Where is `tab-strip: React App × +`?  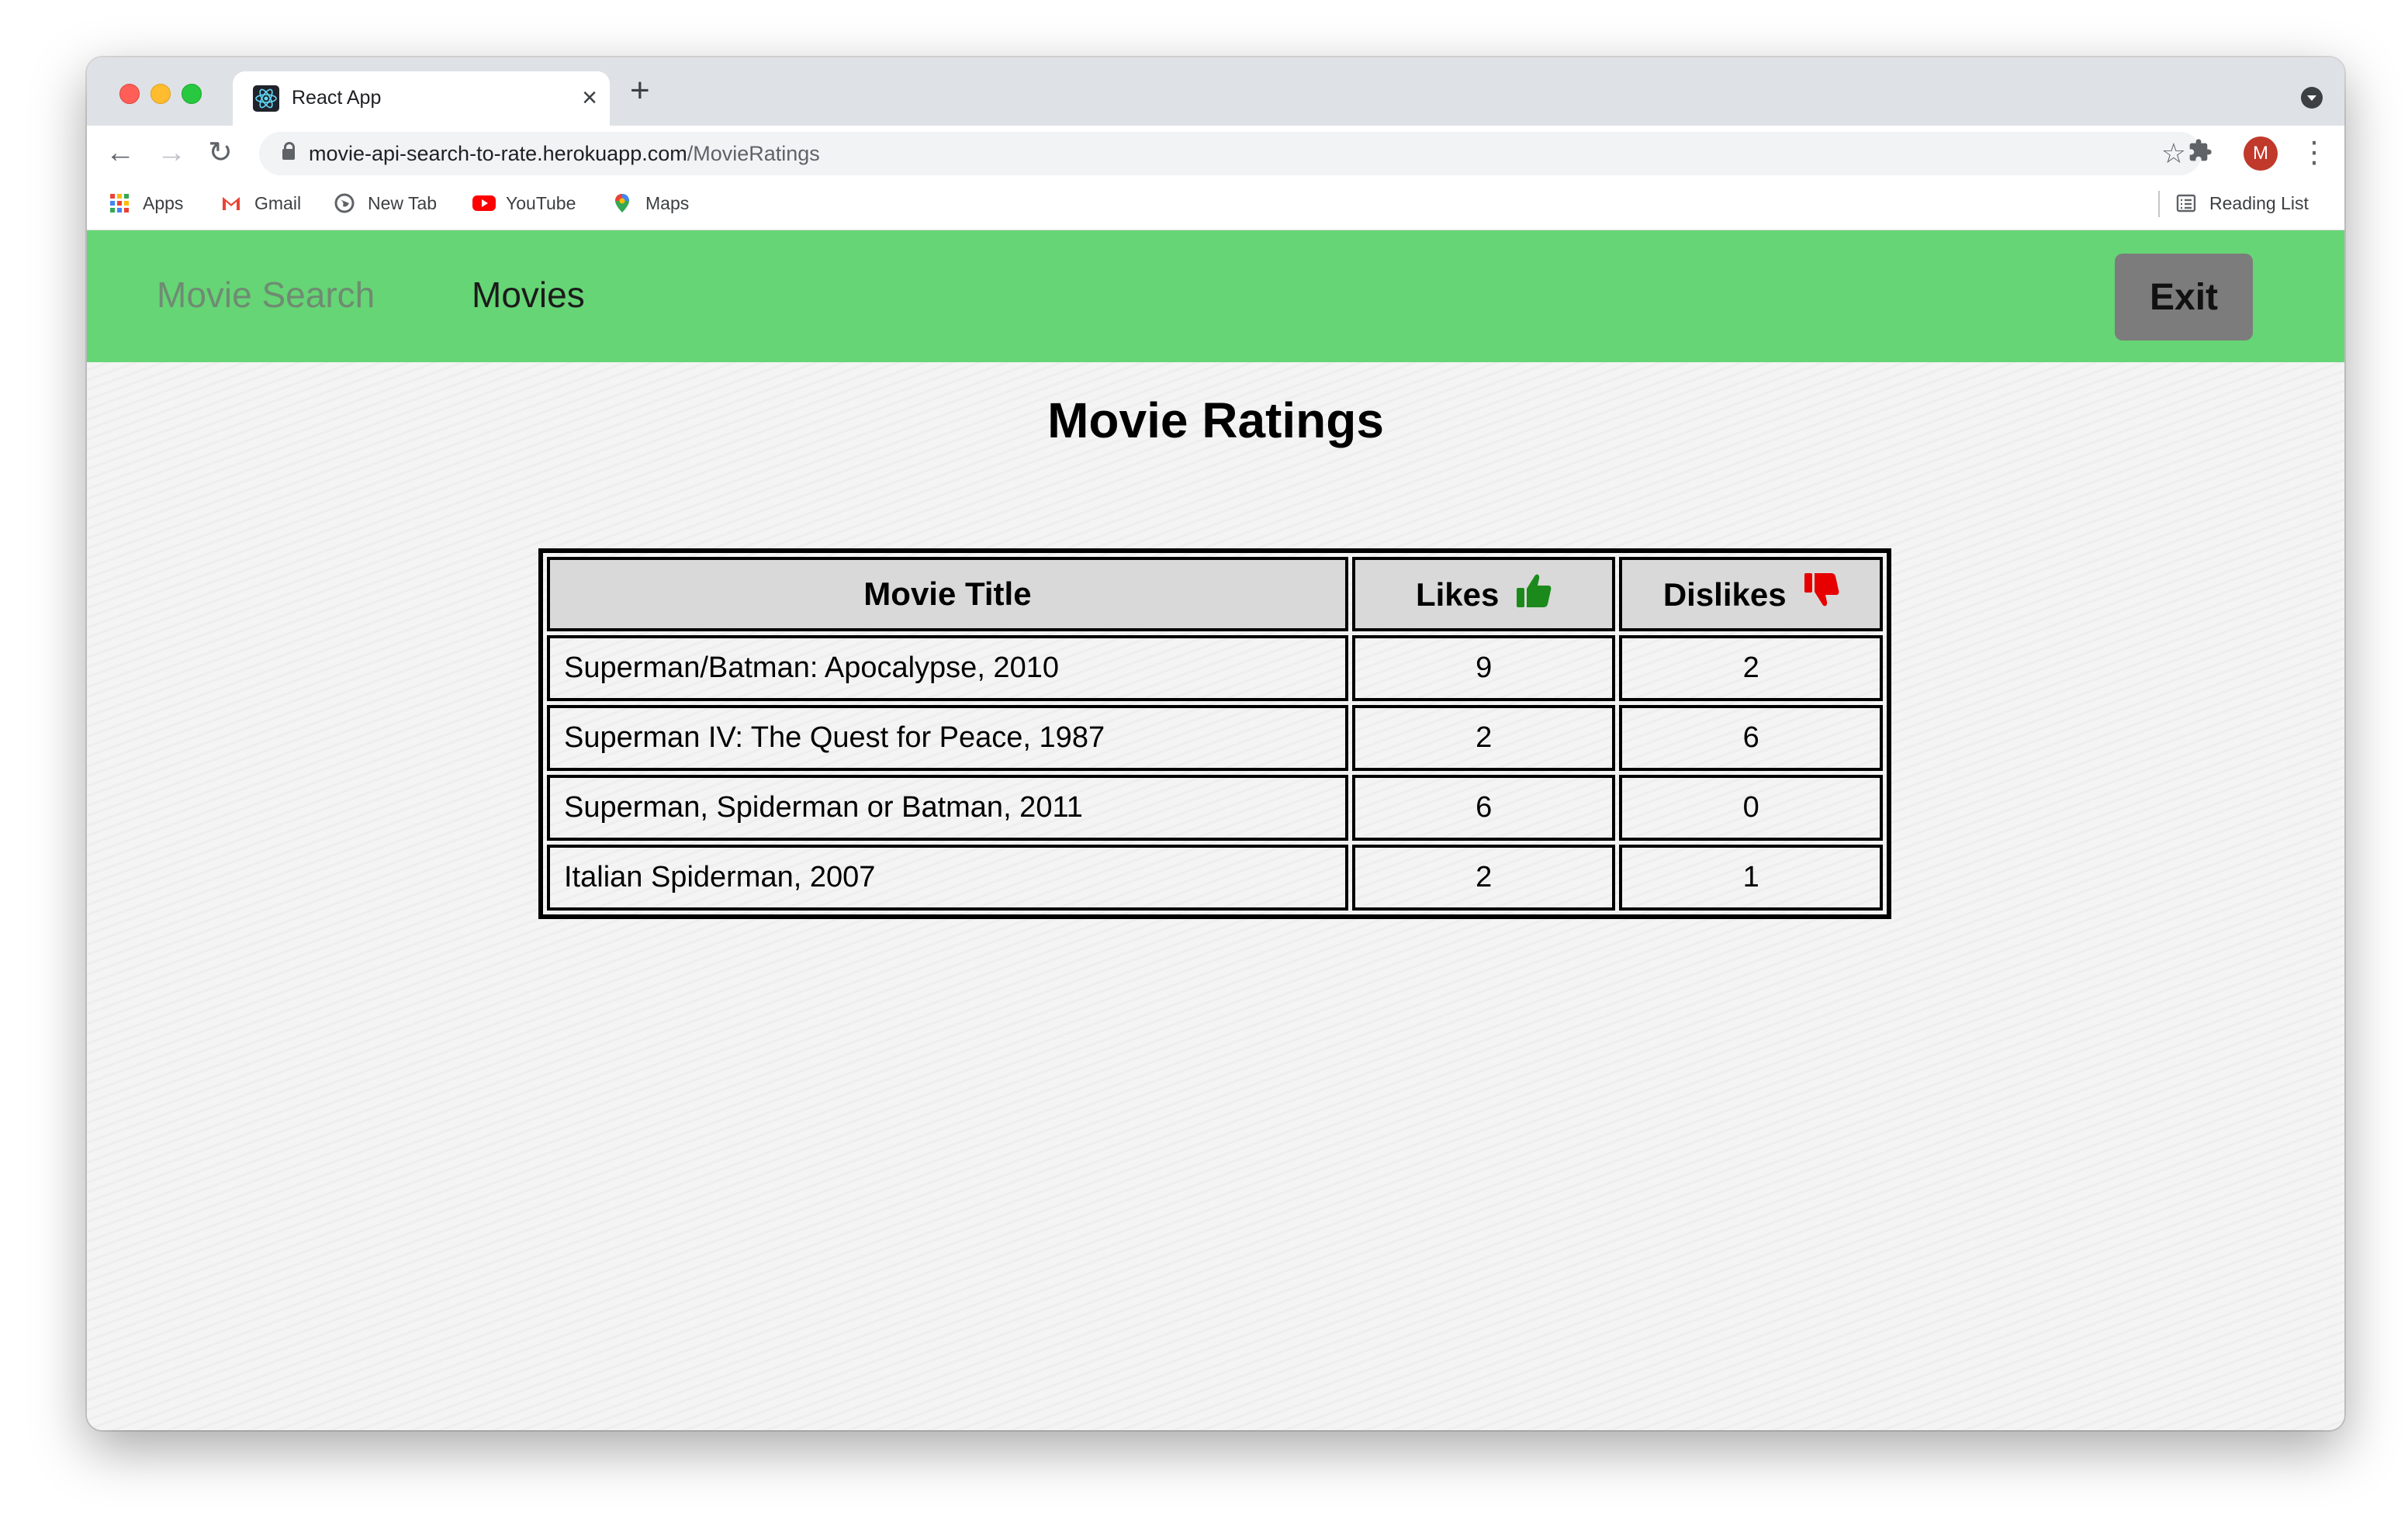
tab-strip: React App × + is located at coordinates (1215, 91).